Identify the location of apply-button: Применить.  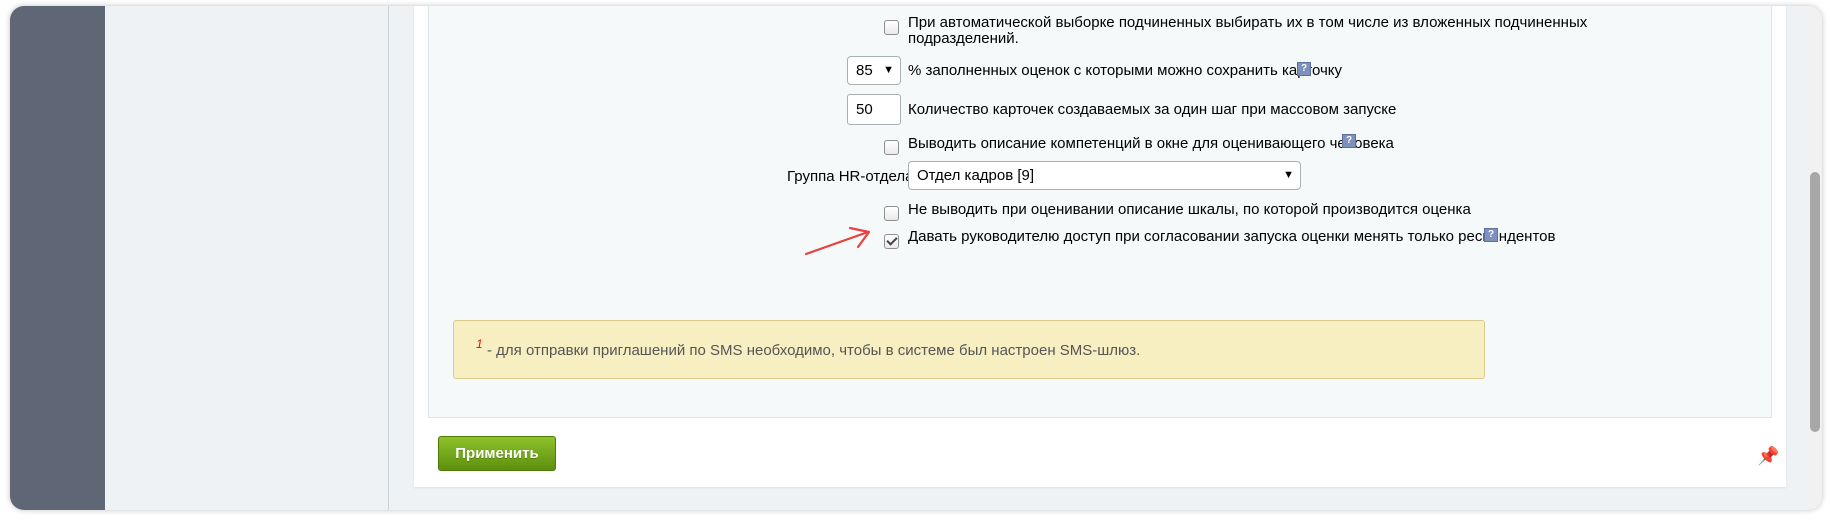
(497, 453).